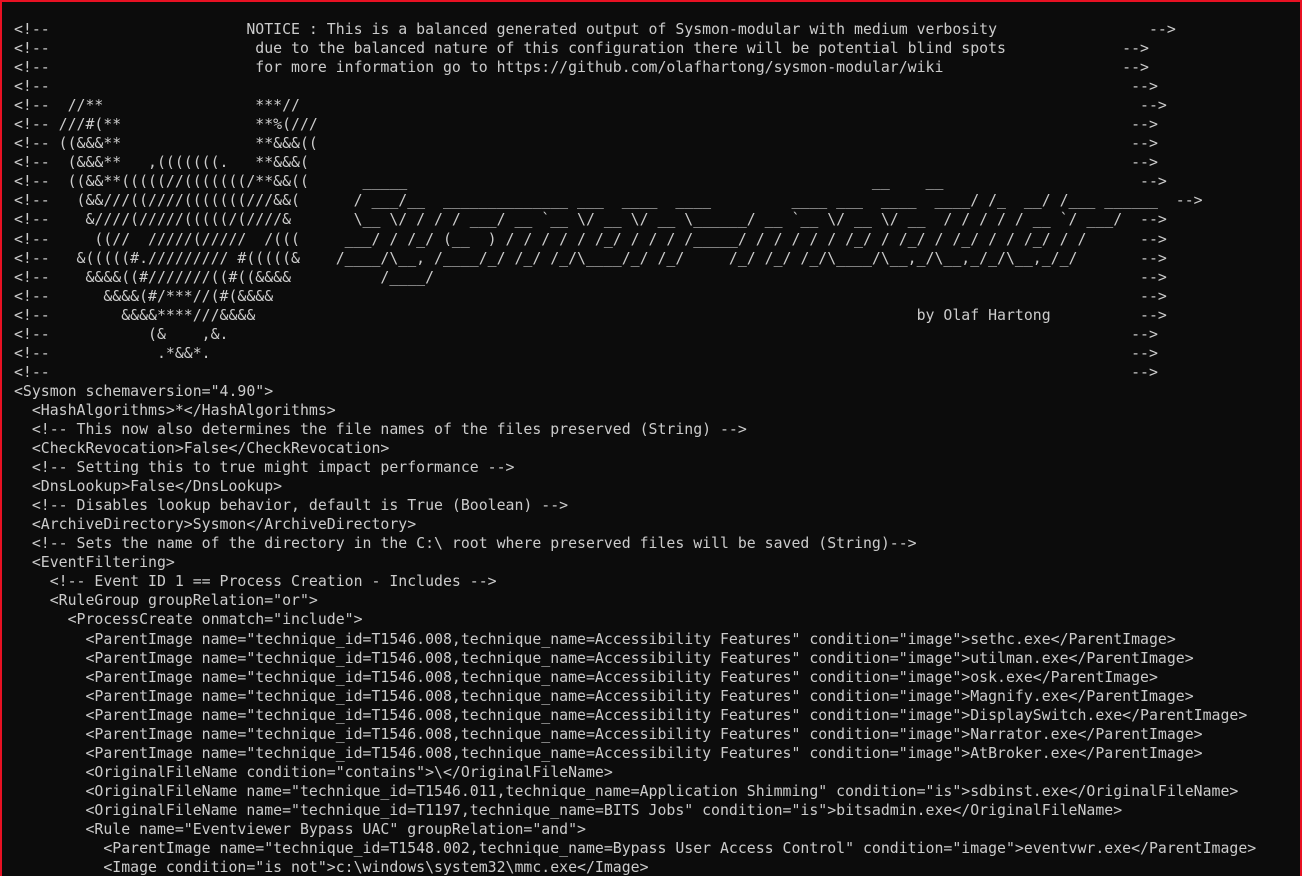 Image resolution: width=1302 pixels, height=876 pixels. What do you see at coordinates (586, 352) in the screenshot?
I see `console-line: <!-- .*&&*. -->` at bounding box center [586, 352].